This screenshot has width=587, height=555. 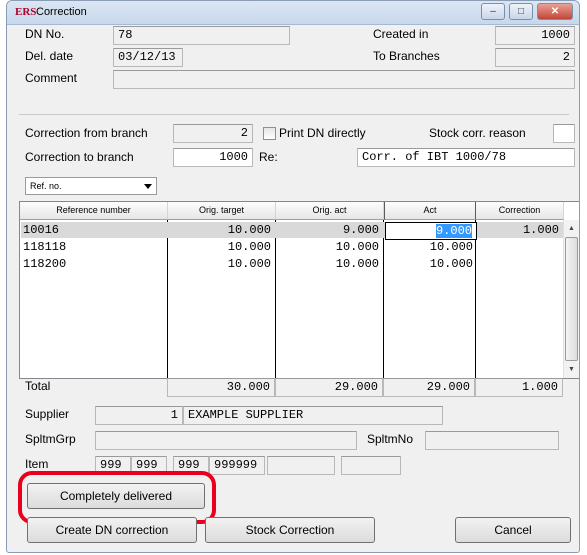 I want to click on supplier-number-field: 1, so click(x=139, y=415).